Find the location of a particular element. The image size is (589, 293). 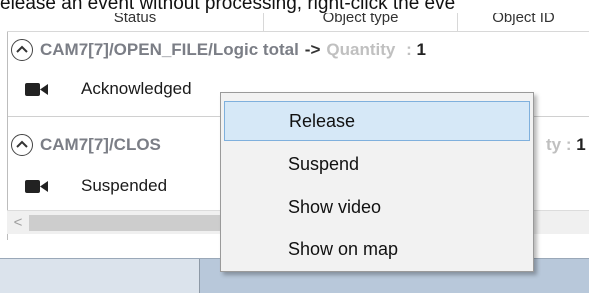

group-title-text: CAM7[7]/OPEN_FILE/Logic total is located at coordinates (169, 49).